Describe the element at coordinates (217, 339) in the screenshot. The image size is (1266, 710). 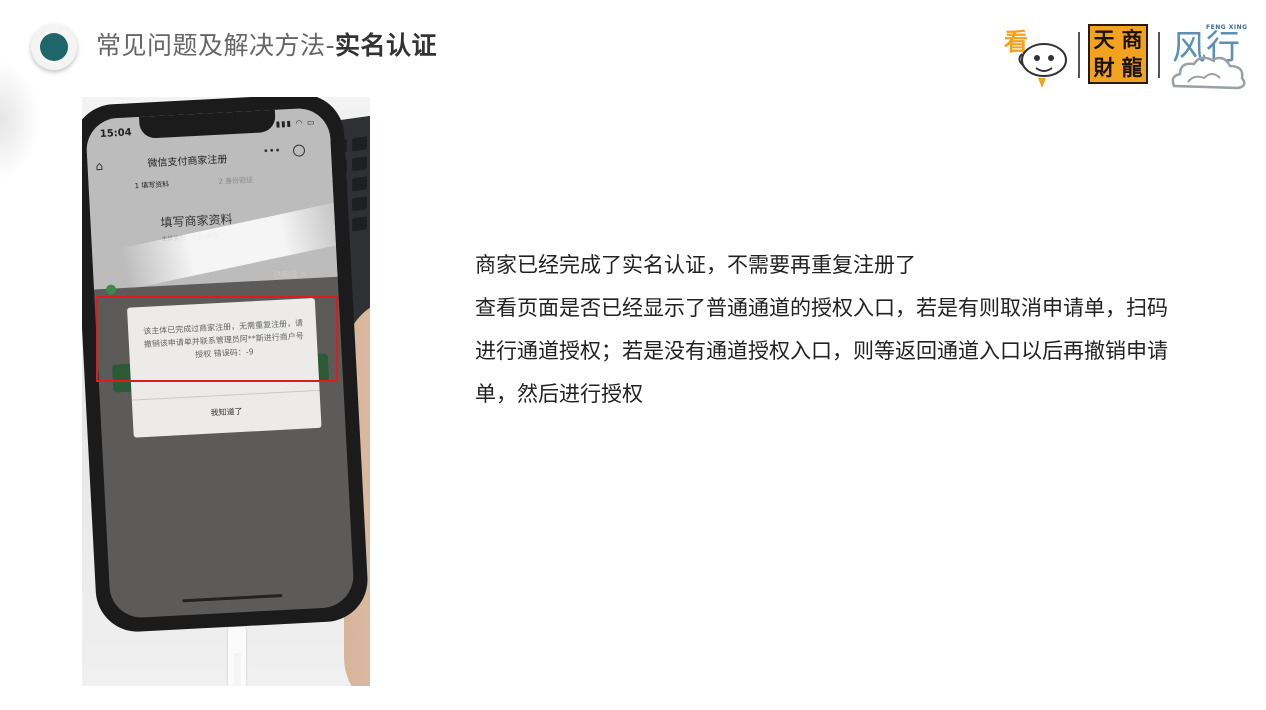
I see `error-highlight-box` at that location.